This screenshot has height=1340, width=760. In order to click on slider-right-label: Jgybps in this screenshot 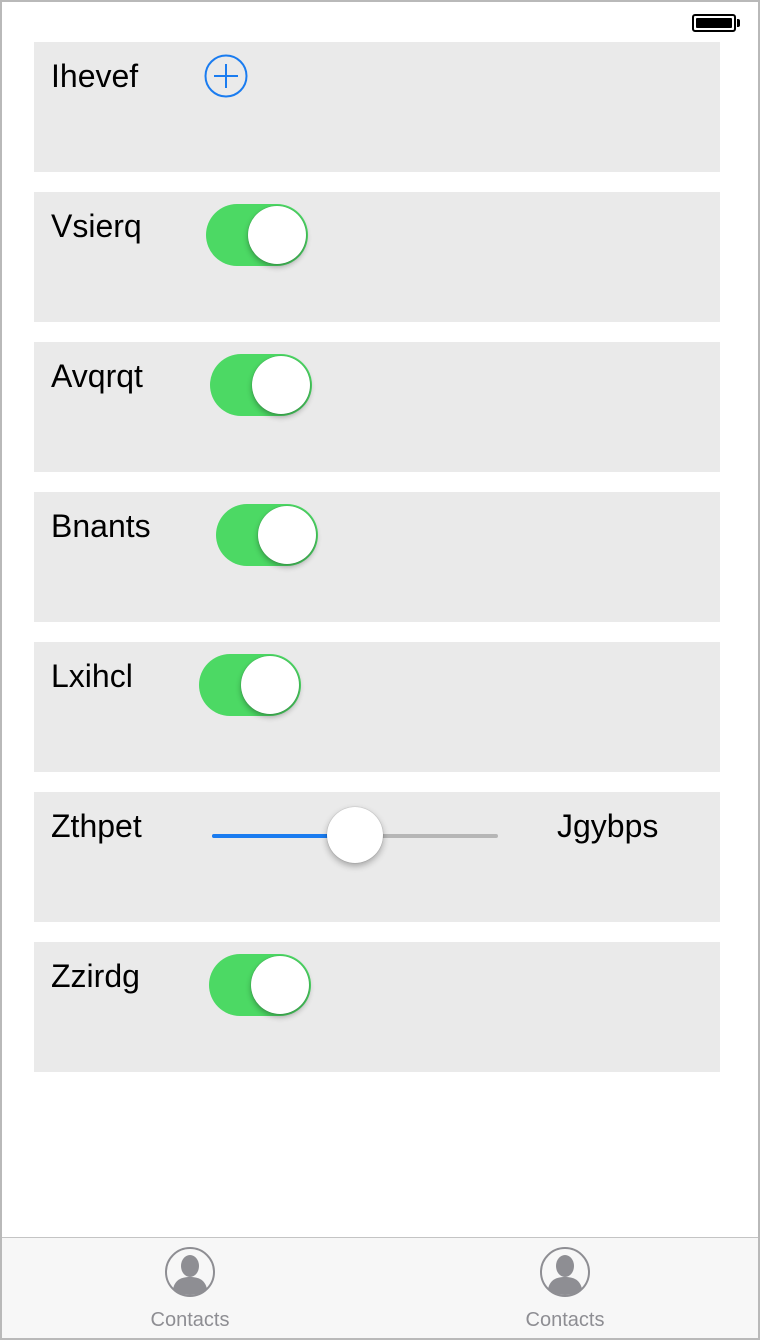, I will do `click(608, 826)`.